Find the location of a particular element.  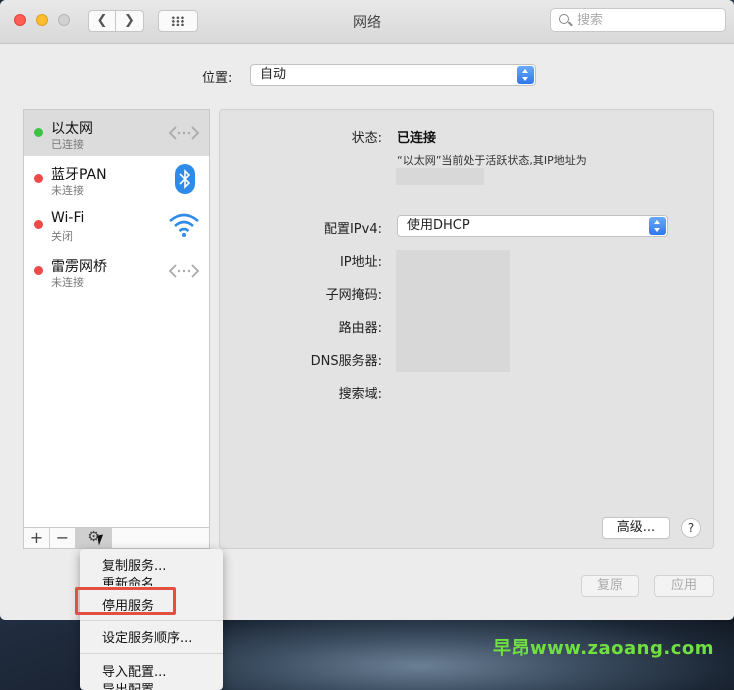

ipv4-label: 配置IPv4: is located at coordinates (352, 229).